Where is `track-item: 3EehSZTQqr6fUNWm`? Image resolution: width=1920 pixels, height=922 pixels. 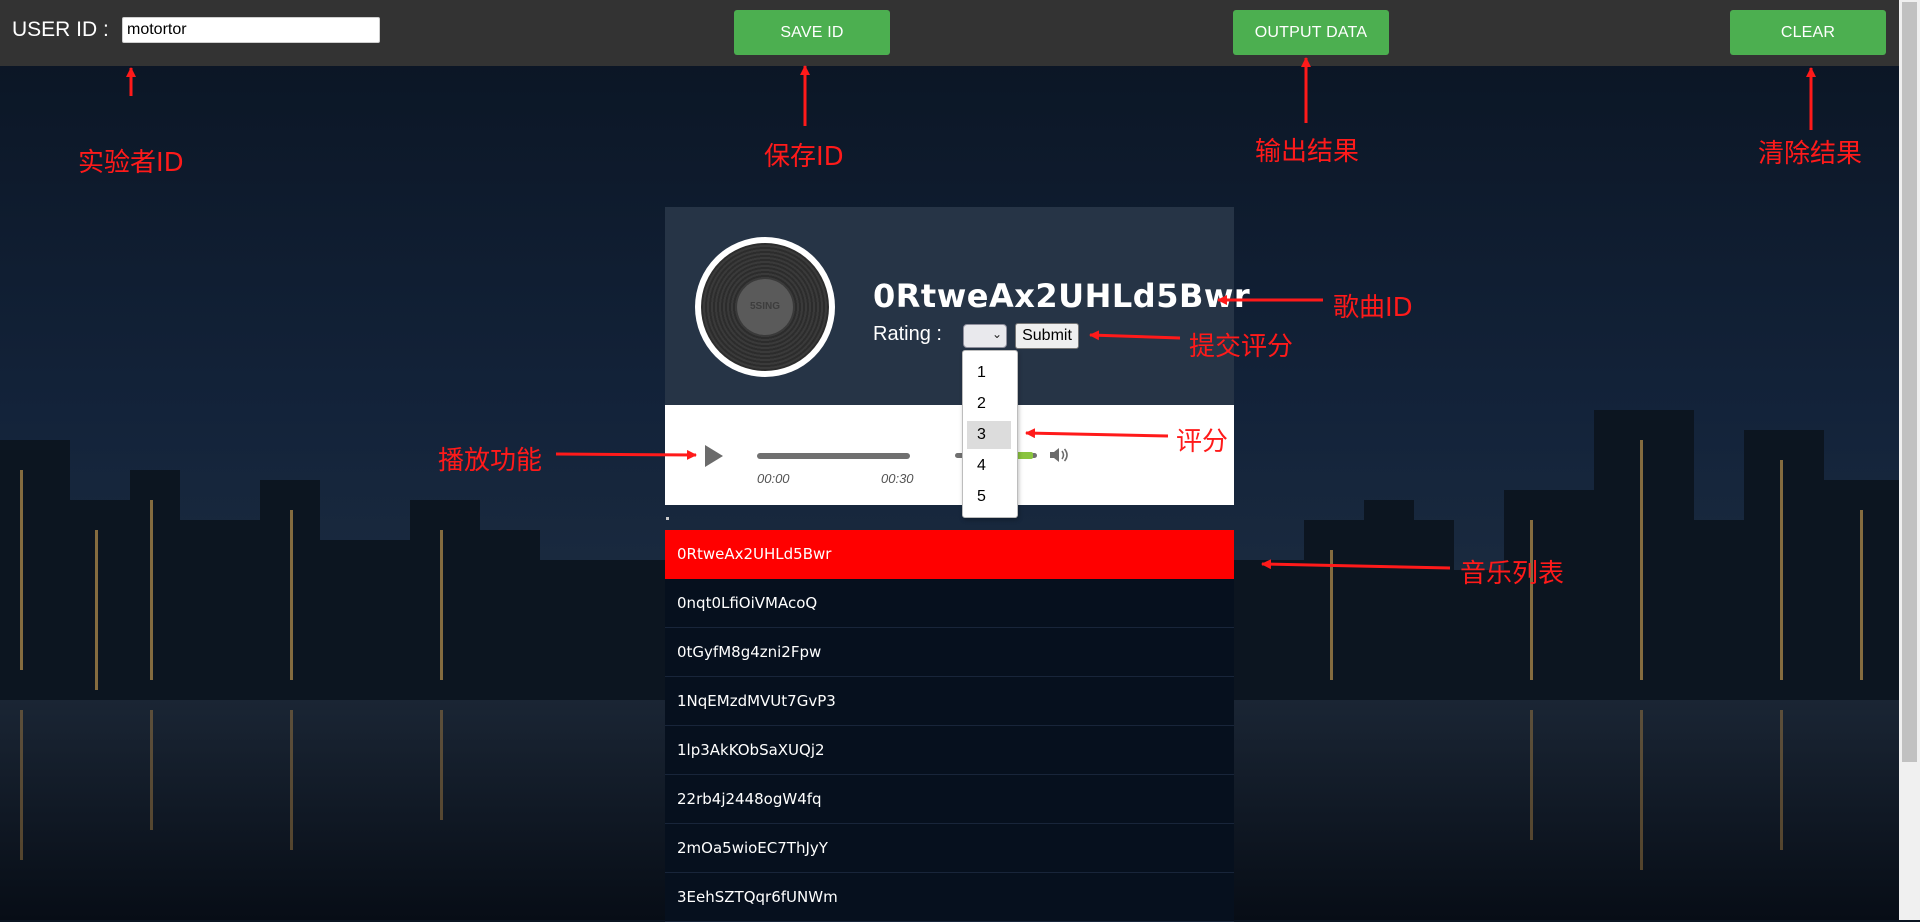
track-item: 3EehSZTQqr6fUNWm is located at coordinates (949, 897).